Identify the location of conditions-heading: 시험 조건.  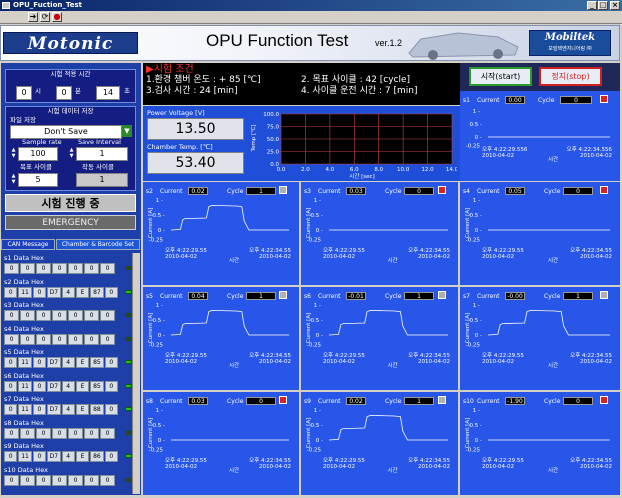
(173, 69).